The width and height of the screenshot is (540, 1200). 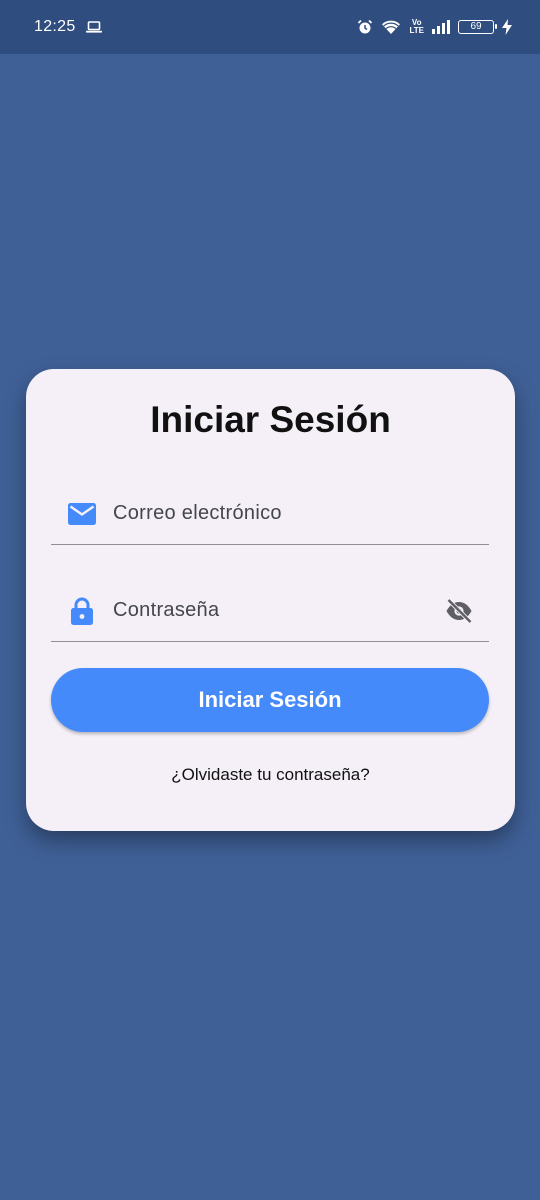 I want to click on battery-icon: 69, so click(x=477, y=27).